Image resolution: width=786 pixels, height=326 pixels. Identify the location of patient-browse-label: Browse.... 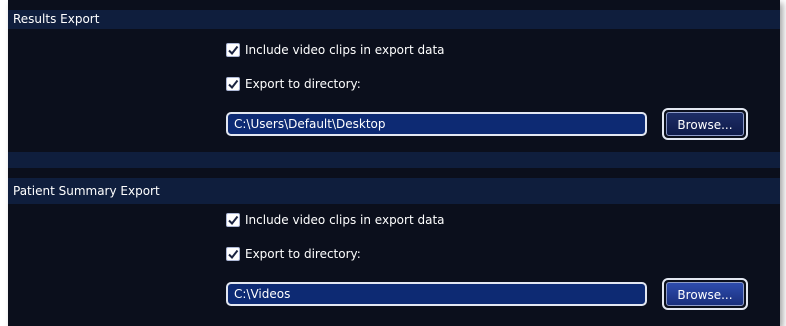
(705, 294).